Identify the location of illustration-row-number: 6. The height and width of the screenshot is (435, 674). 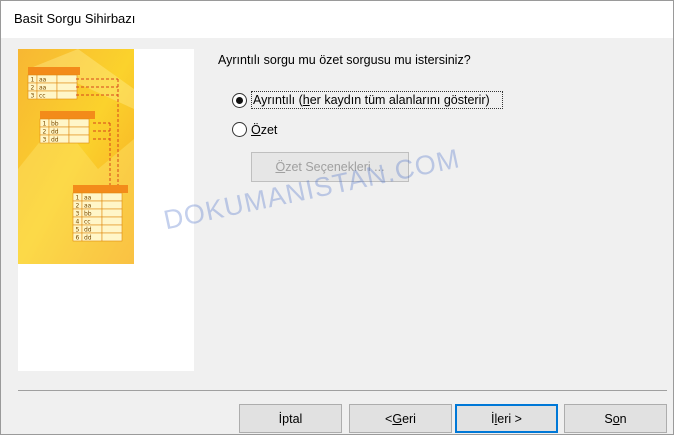
(78, 237).